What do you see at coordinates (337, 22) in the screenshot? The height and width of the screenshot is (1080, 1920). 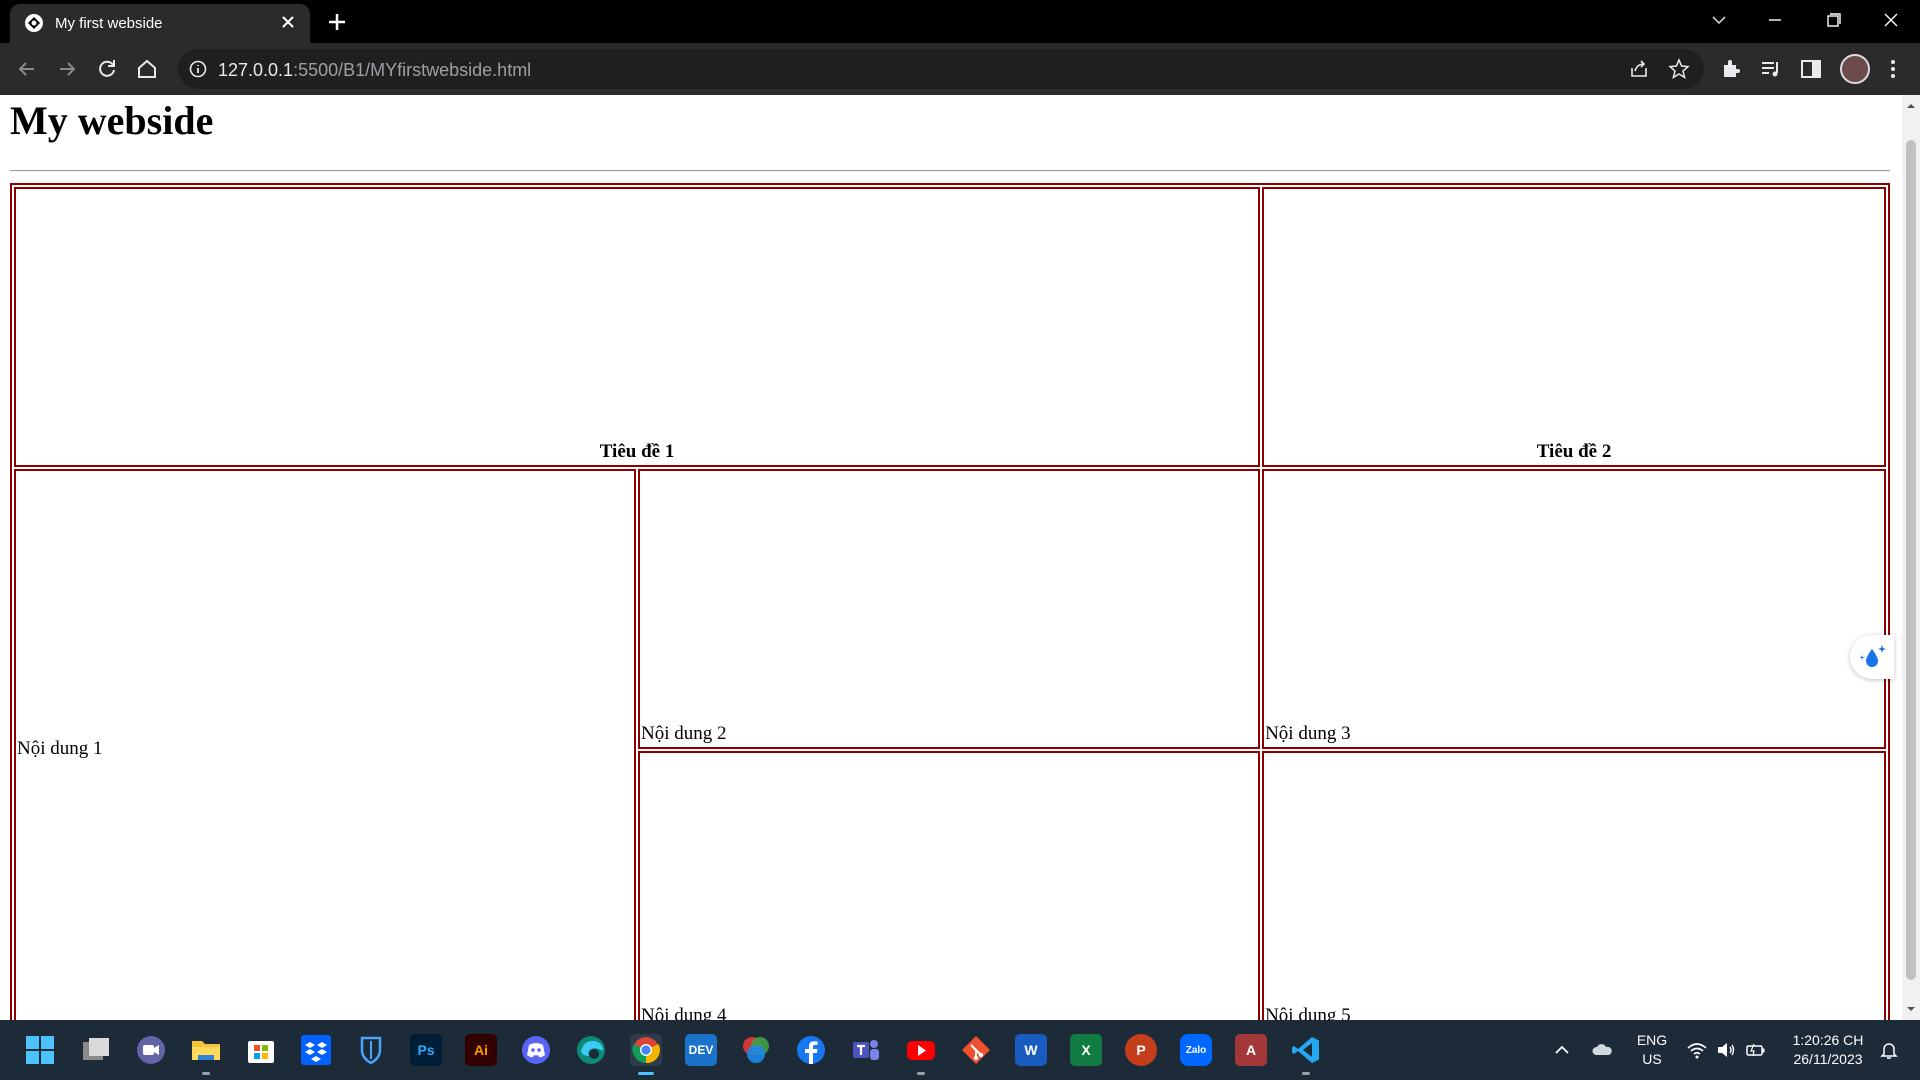 I see `new-tab-icon` at bounding box center [337, 22].